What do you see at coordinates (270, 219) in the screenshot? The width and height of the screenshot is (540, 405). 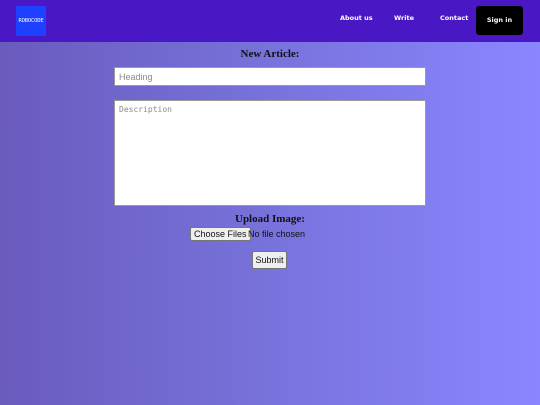 I see `upload-image-label: Upload Image:` at bounding box center [270, 219].